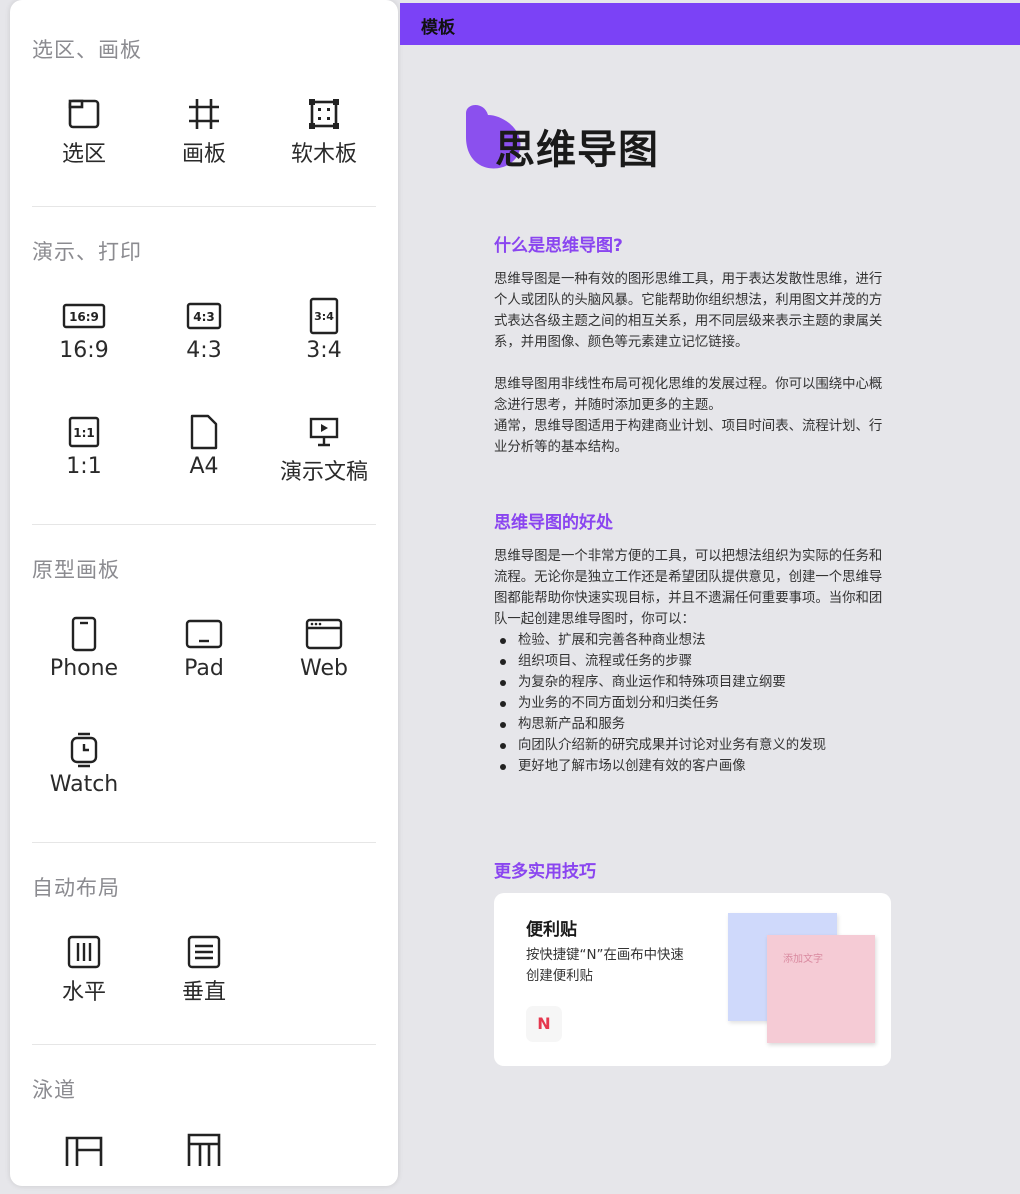 The height and width of the screenshot is (1194, 1020). What do you see at coordinates (558, 246) in the screenshot?
I see `section-heading-what: 什么是思维导图?` at bounding box center [558, 246].